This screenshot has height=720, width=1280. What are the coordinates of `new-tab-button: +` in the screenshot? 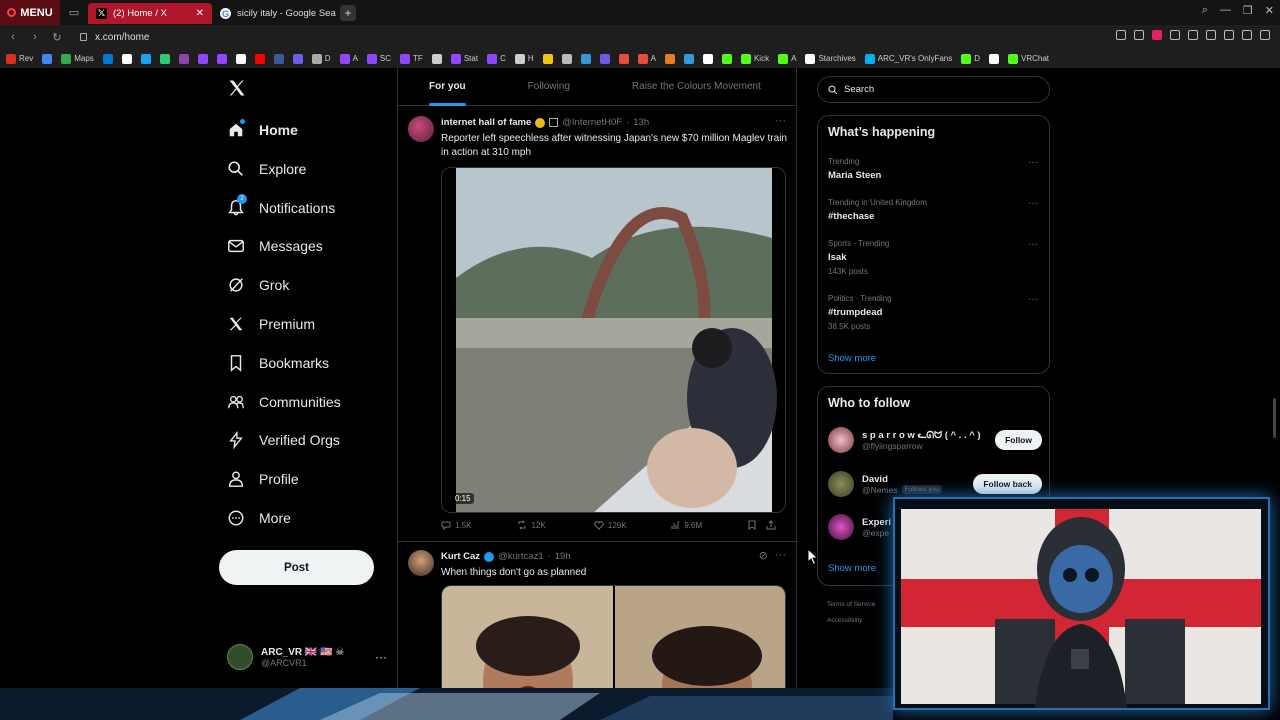 It's located at (348, 12).